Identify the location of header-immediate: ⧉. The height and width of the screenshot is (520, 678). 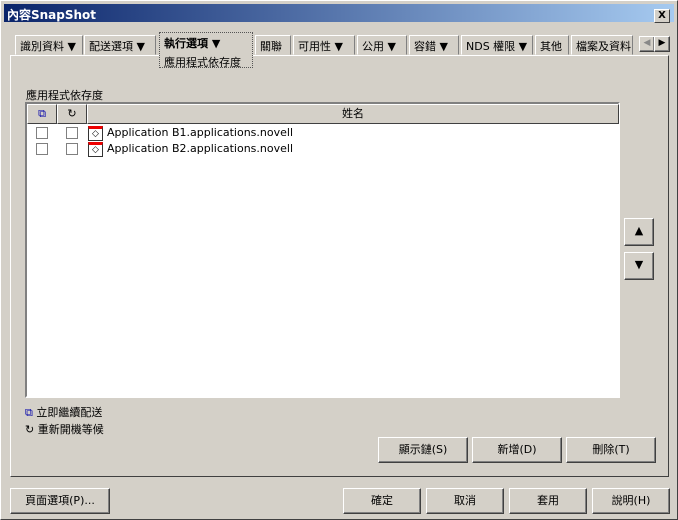
(42, 114).